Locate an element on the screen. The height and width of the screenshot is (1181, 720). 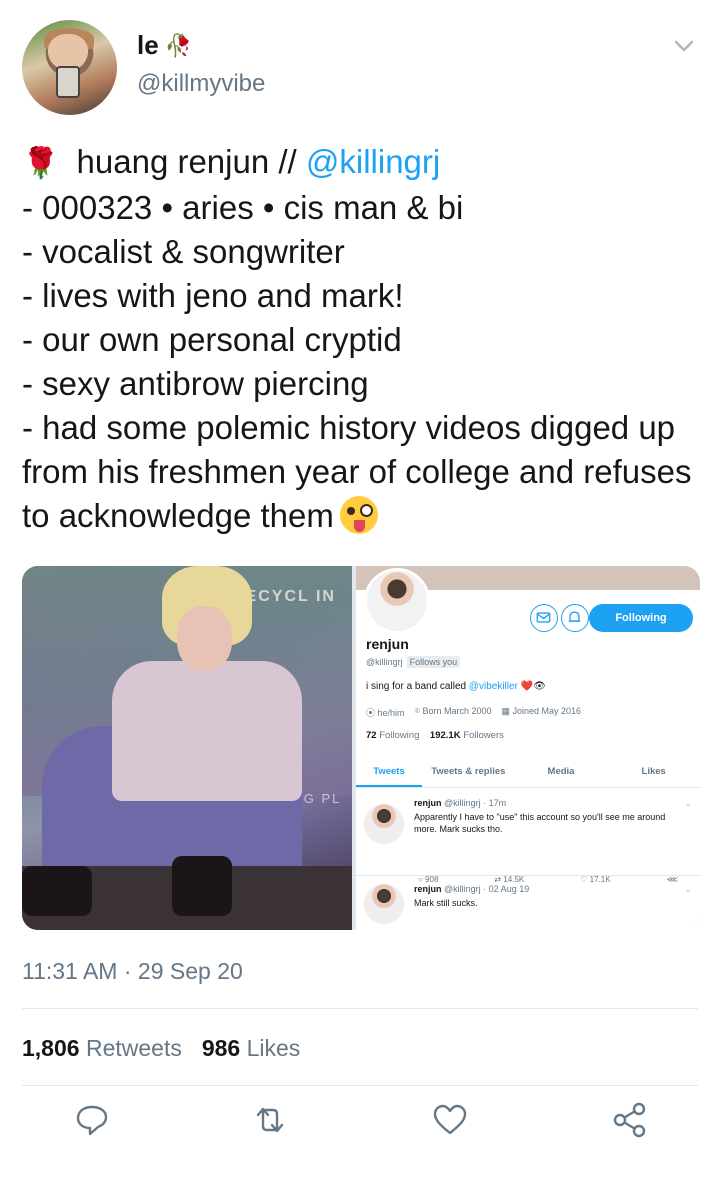
media-photo-1: RECYCL IN MPLING PL is located at coordinates (187, 748).